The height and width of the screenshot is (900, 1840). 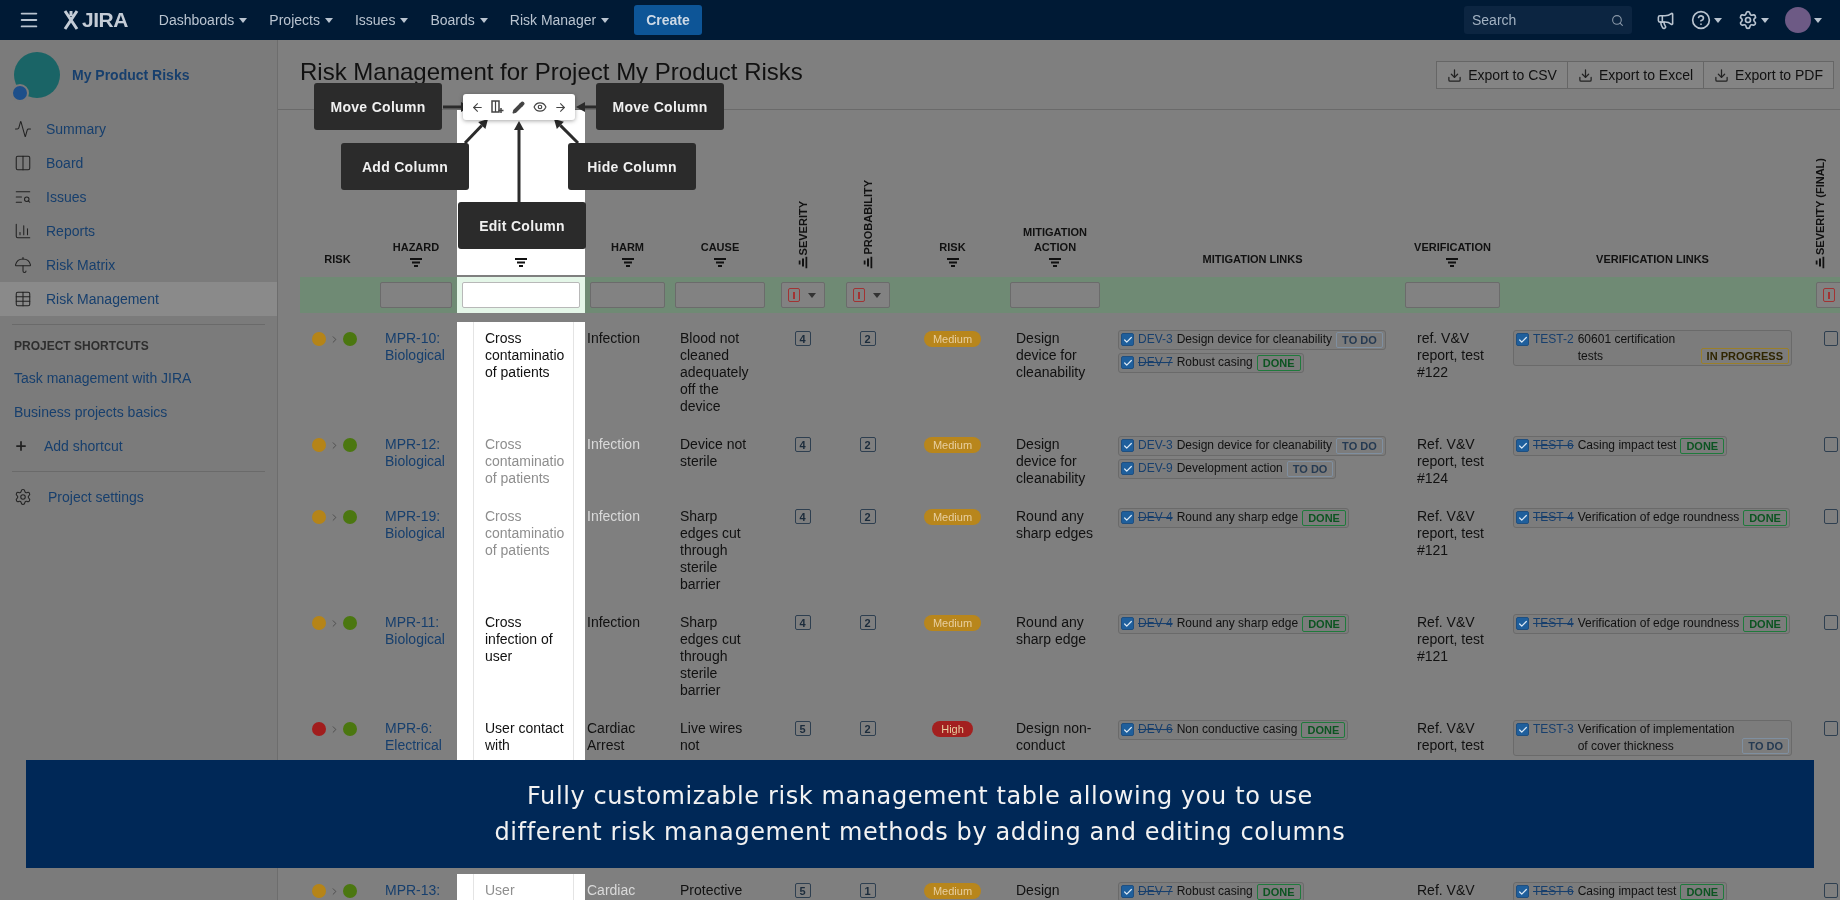 What do you see at coordinates (559, 20) in the screenshot?
I see `nav-menu: Risk Manager` at bounding box center [559, 20].